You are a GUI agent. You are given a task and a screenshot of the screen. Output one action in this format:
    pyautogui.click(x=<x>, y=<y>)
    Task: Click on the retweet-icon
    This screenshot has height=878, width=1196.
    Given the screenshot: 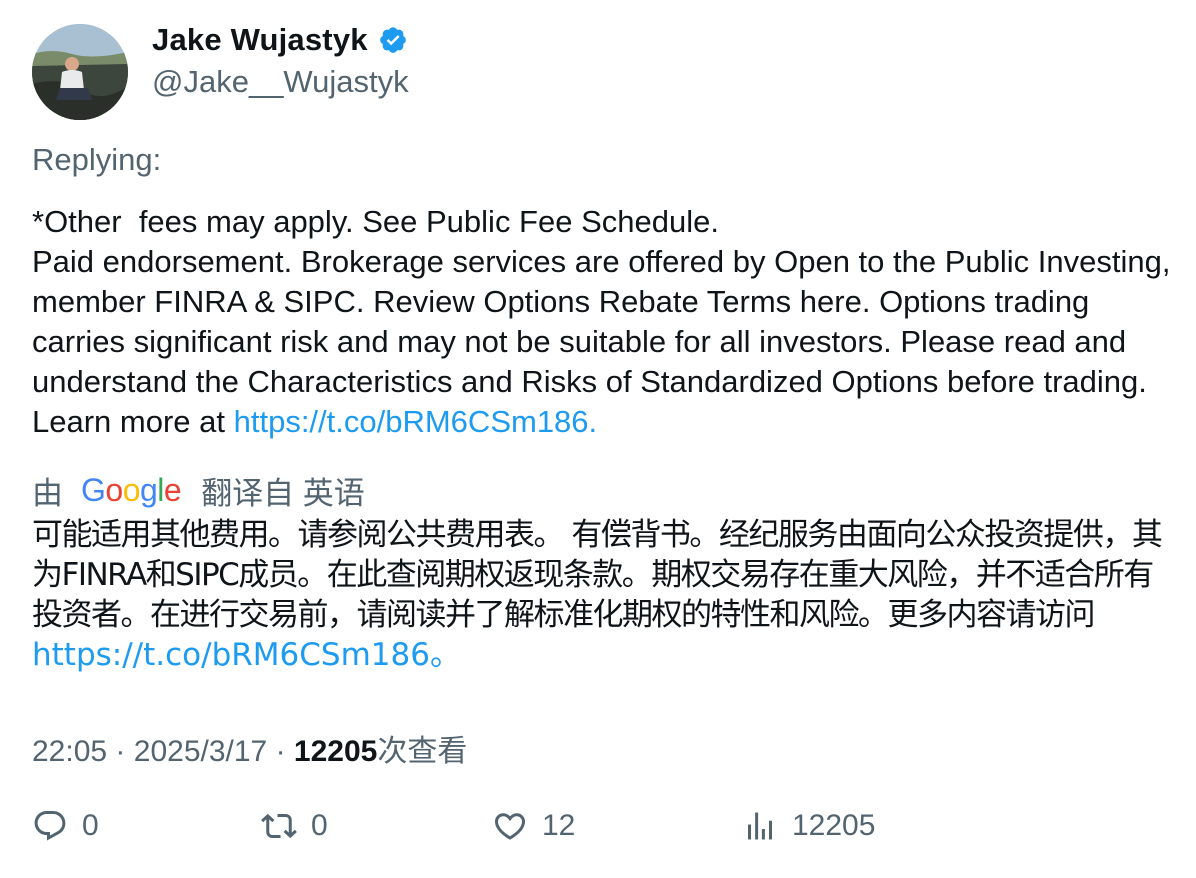 What is the action you would take?
    pyautogui.click(x=279, y=826)
    